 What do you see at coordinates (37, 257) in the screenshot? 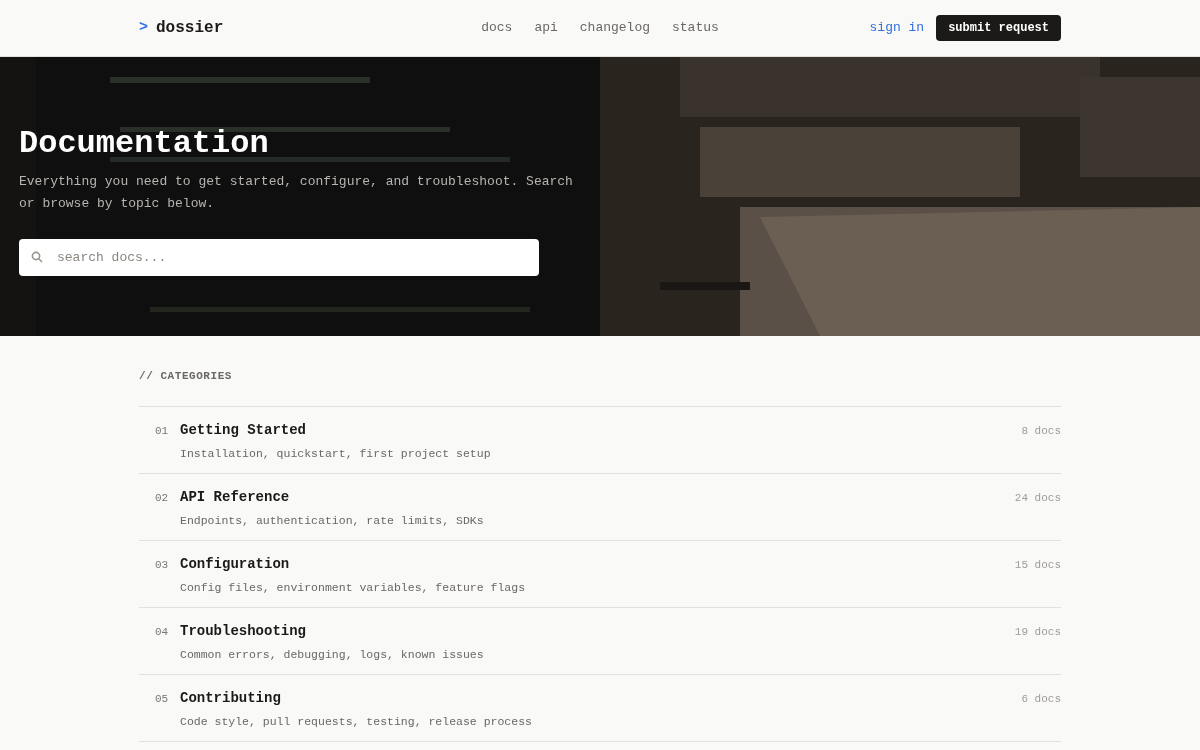
I see `search-icon` at bounding box center [37, 257].